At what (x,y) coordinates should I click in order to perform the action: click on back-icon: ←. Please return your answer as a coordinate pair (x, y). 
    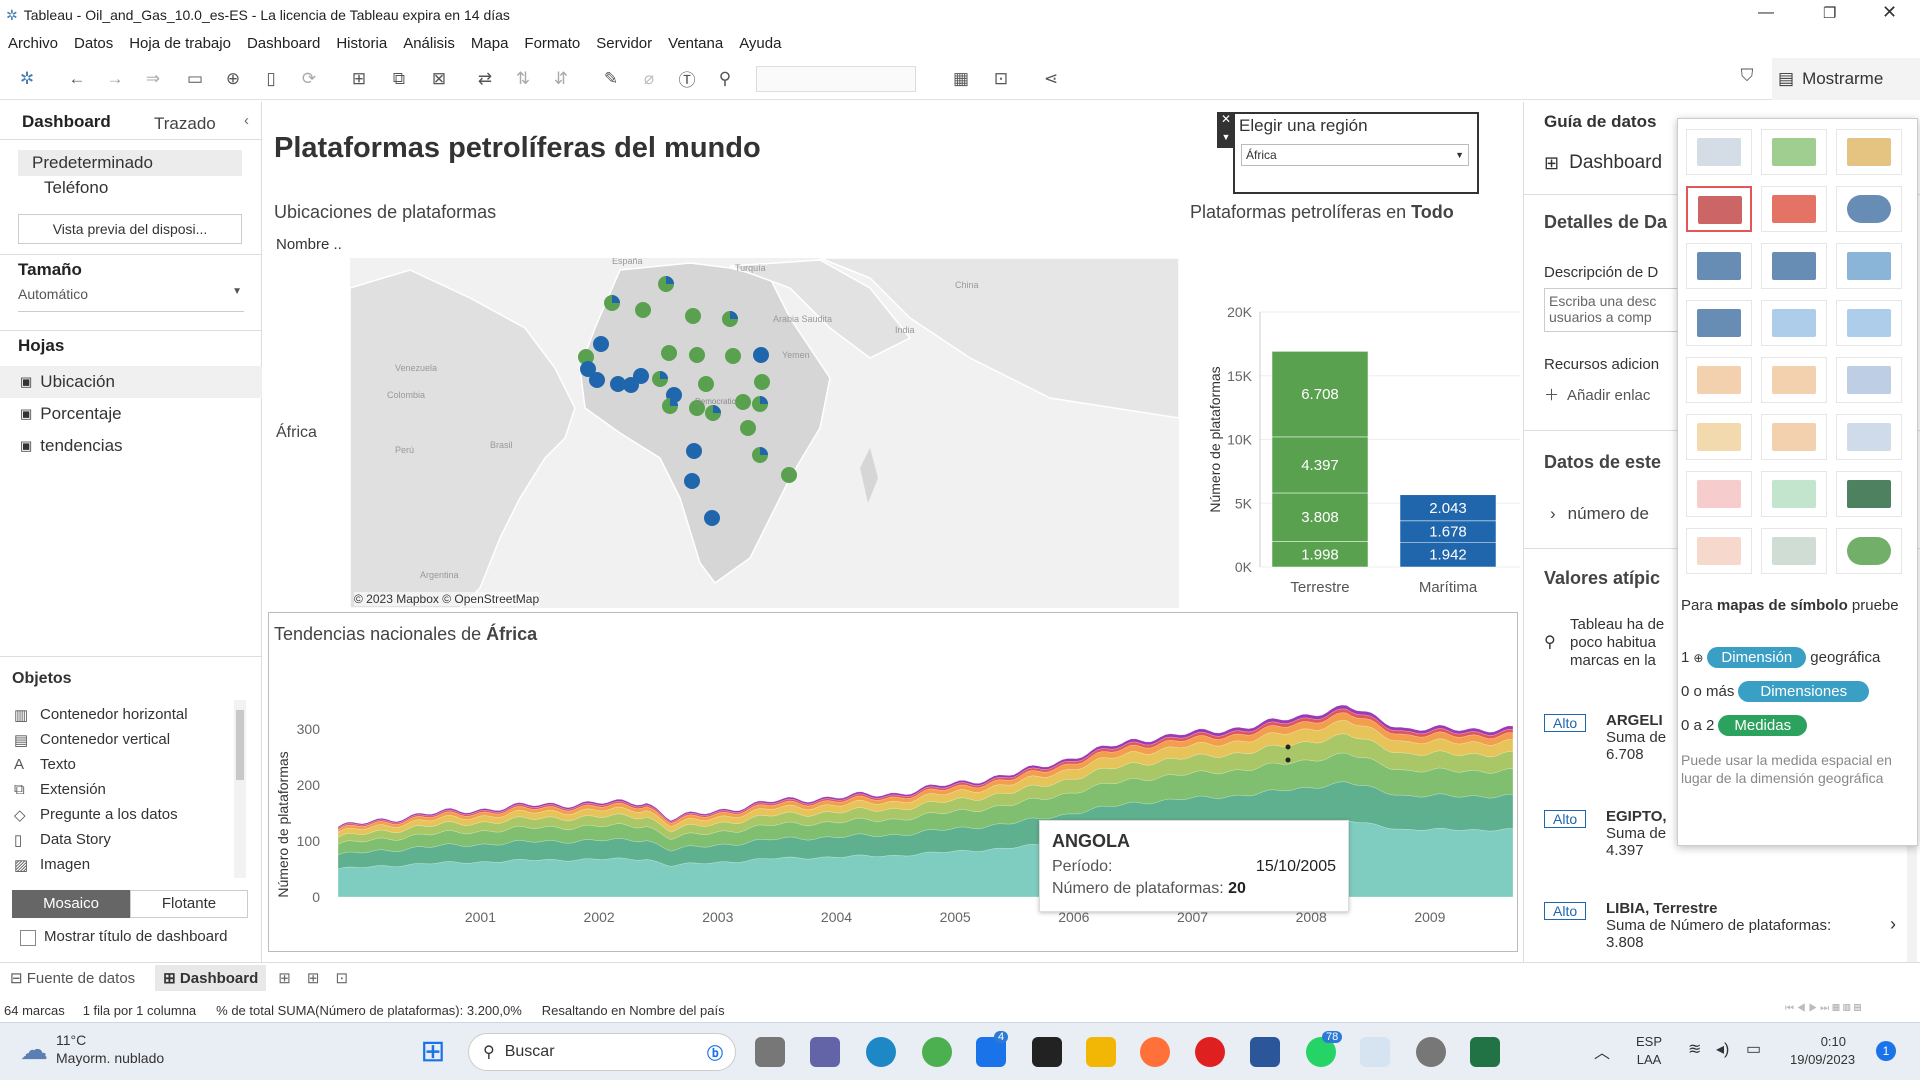
    Looking at the image, I should click on (77, 79).